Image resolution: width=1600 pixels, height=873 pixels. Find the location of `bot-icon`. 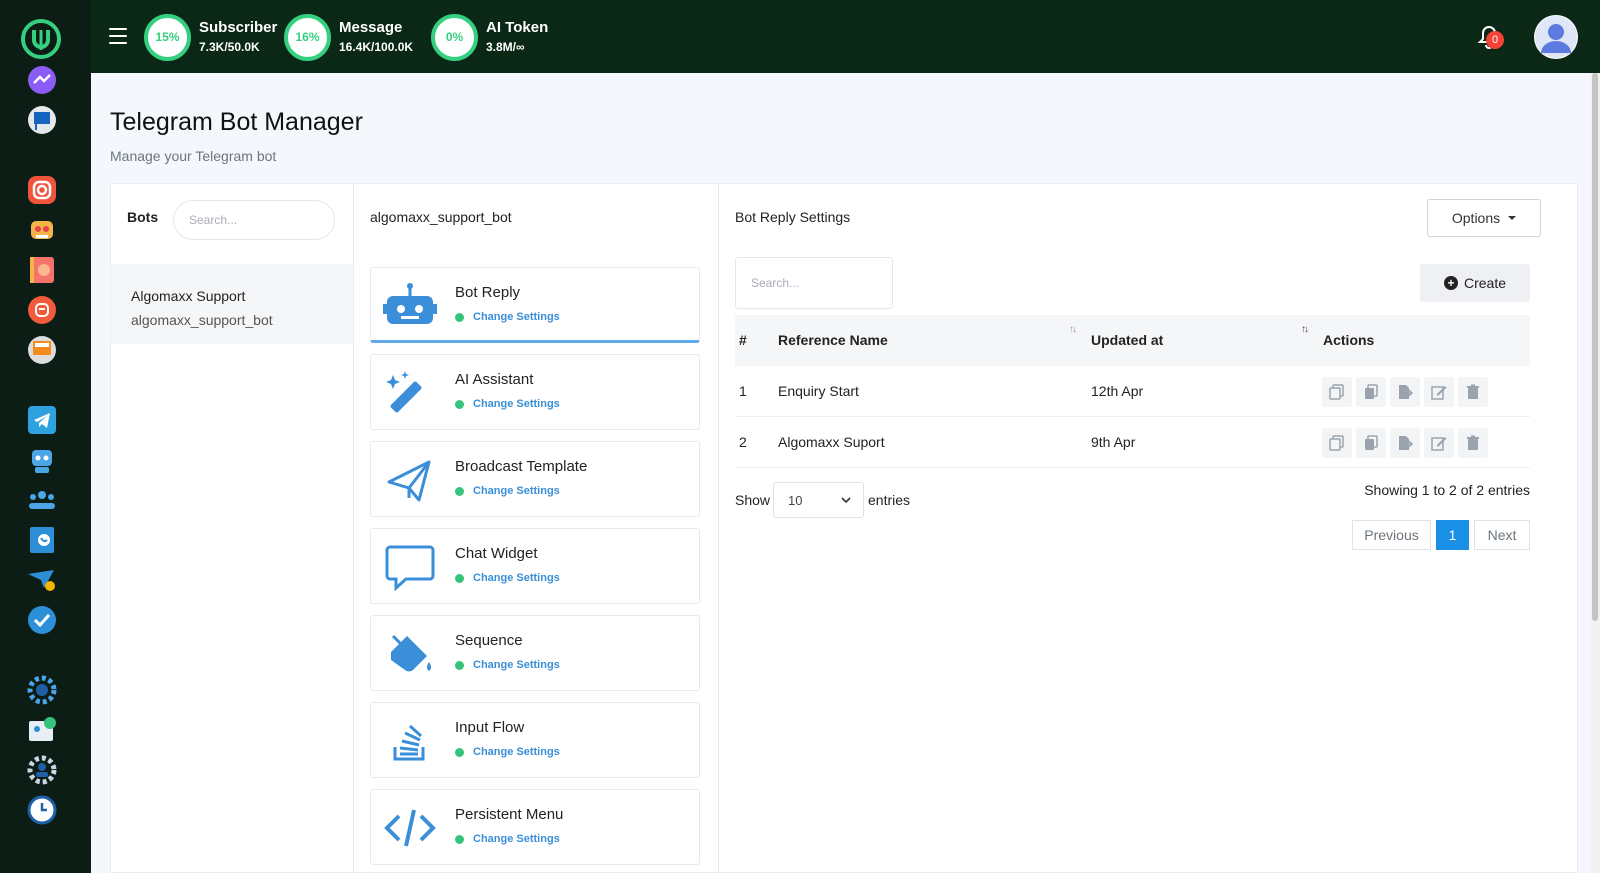

bot-icon is located at coordinates (42, 460).